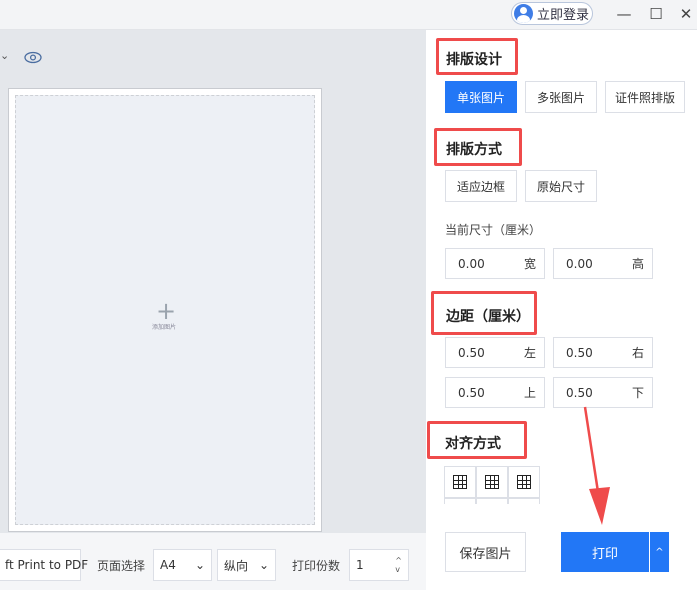 The width and height of the screenshot is (697, 590). I want to click on multi-image-button: 多张图片, so click(561, 97).